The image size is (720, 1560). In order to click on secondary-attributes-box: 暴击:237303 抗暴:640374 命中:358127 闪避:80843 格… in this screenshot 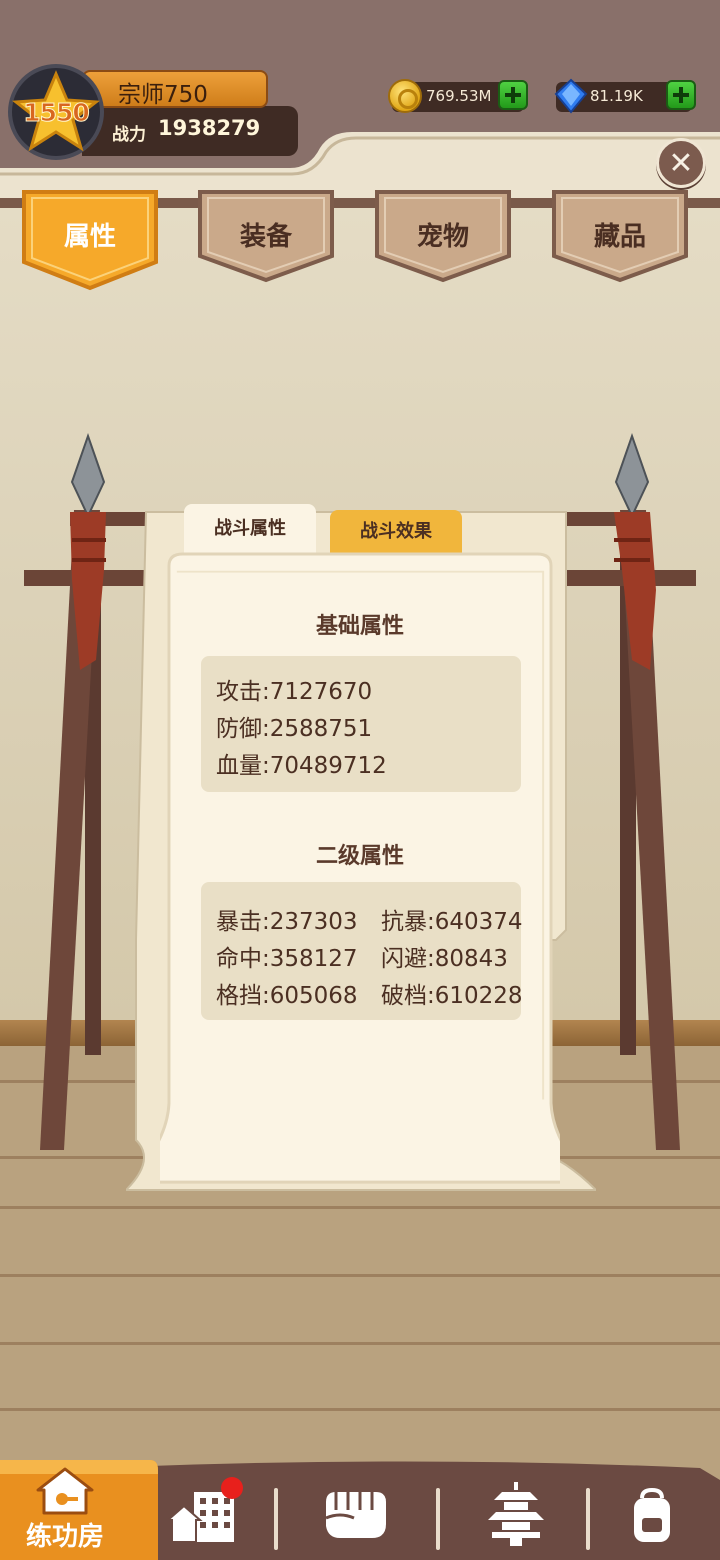, I will do `click(362, 951)`.